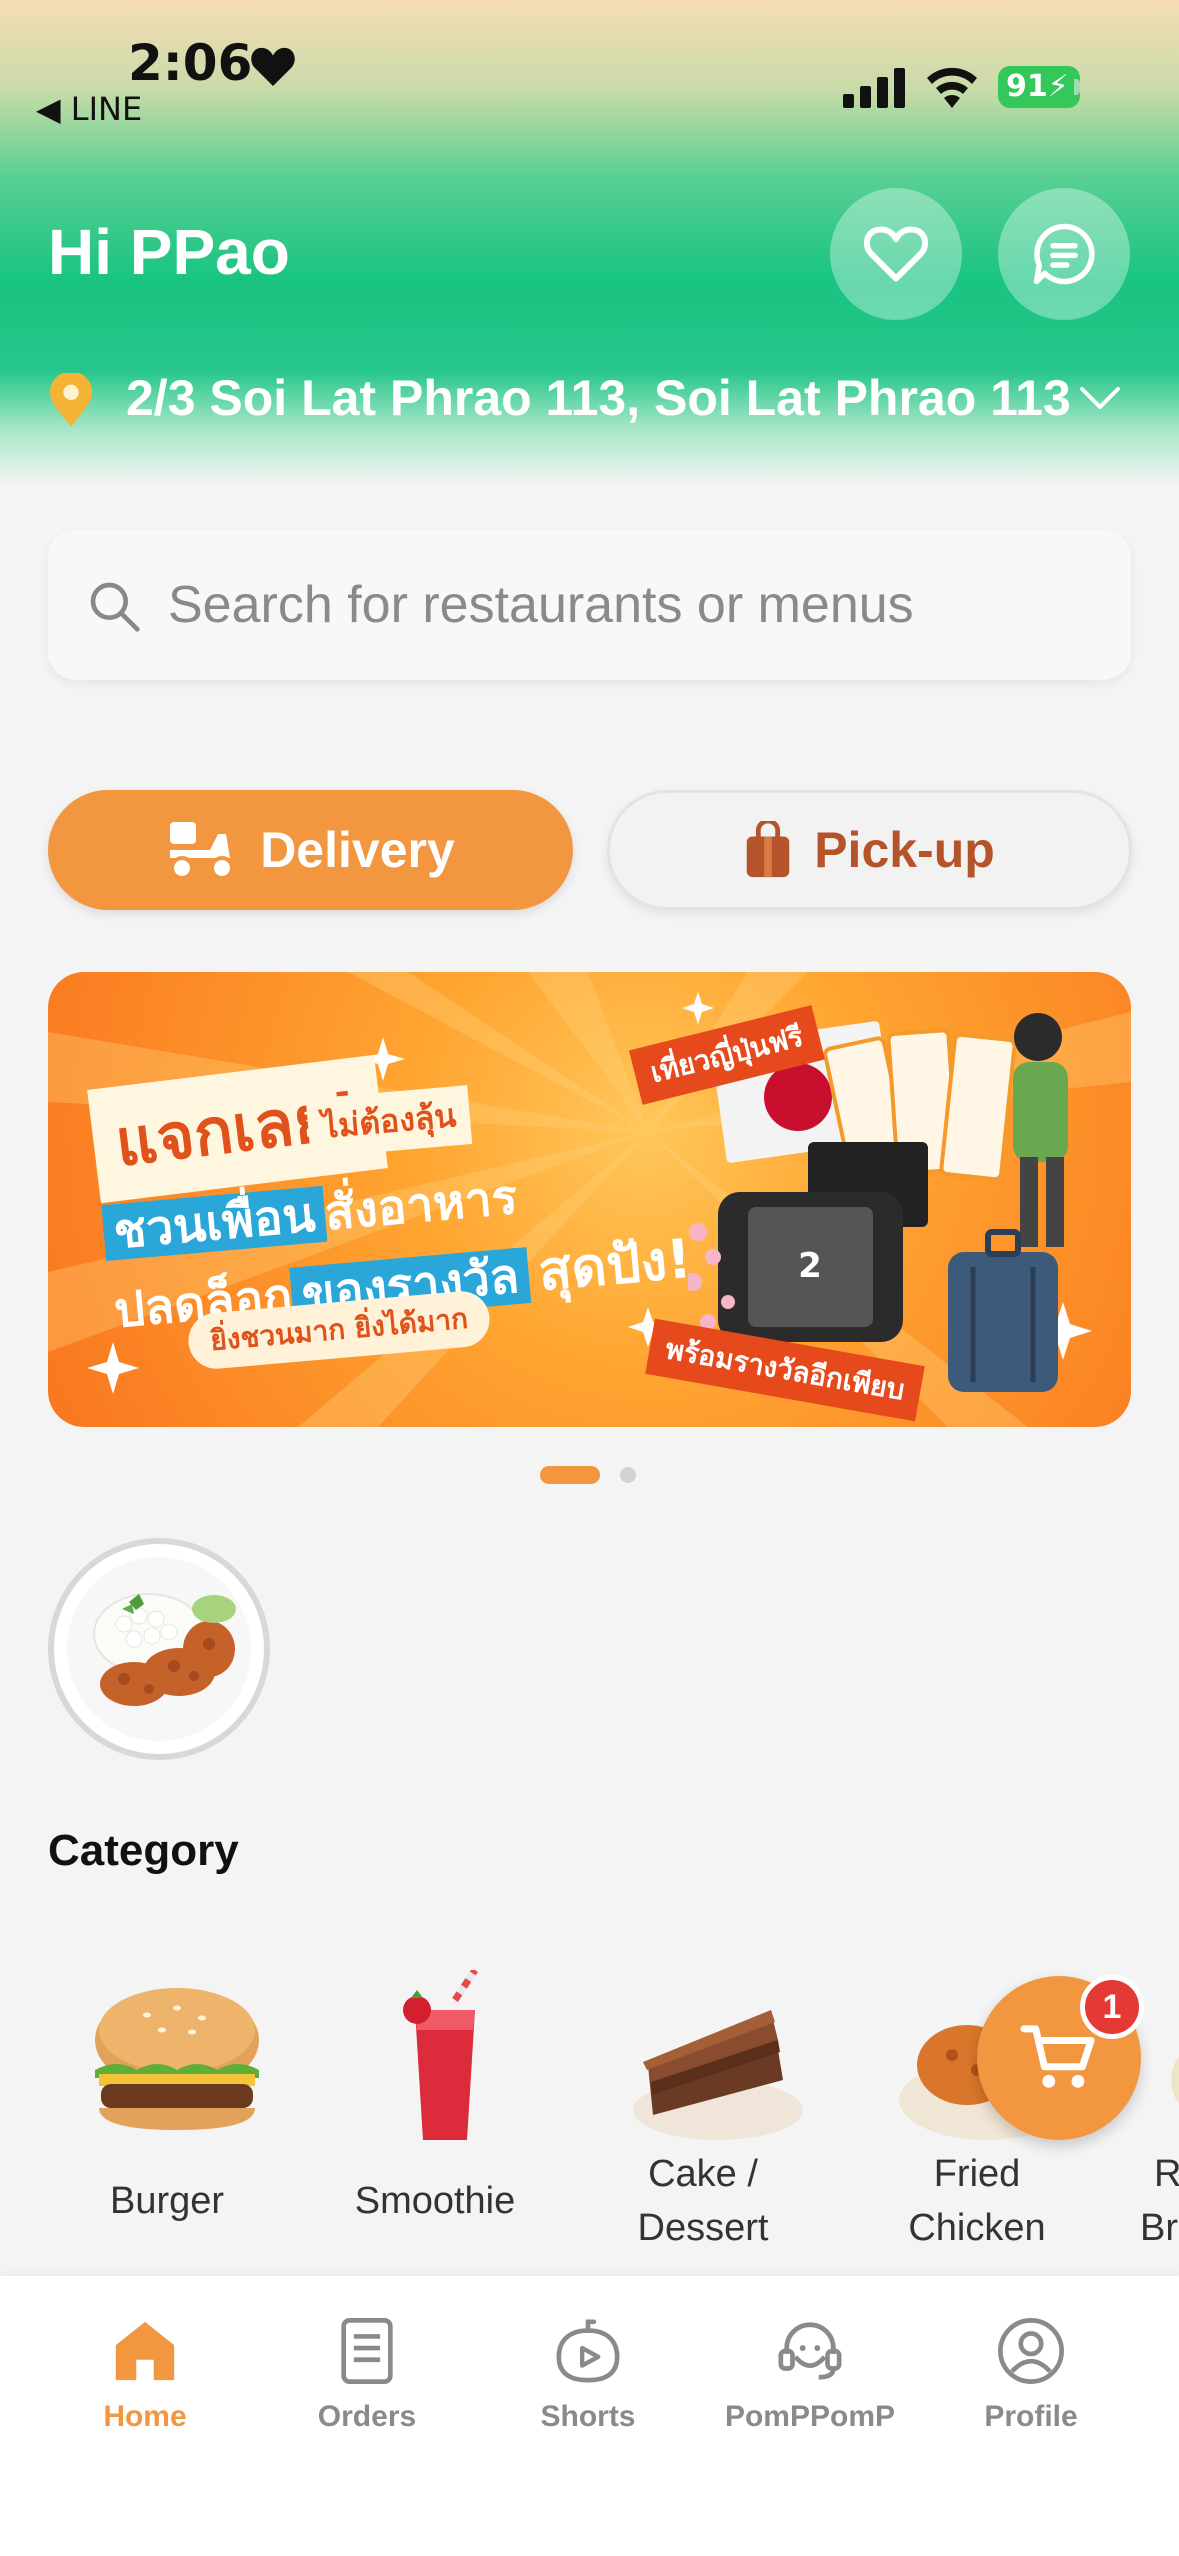 The height and width of the screenshot is (2556, 1179). I want to click on pickup-label: Pick-up, so click(904, 850).